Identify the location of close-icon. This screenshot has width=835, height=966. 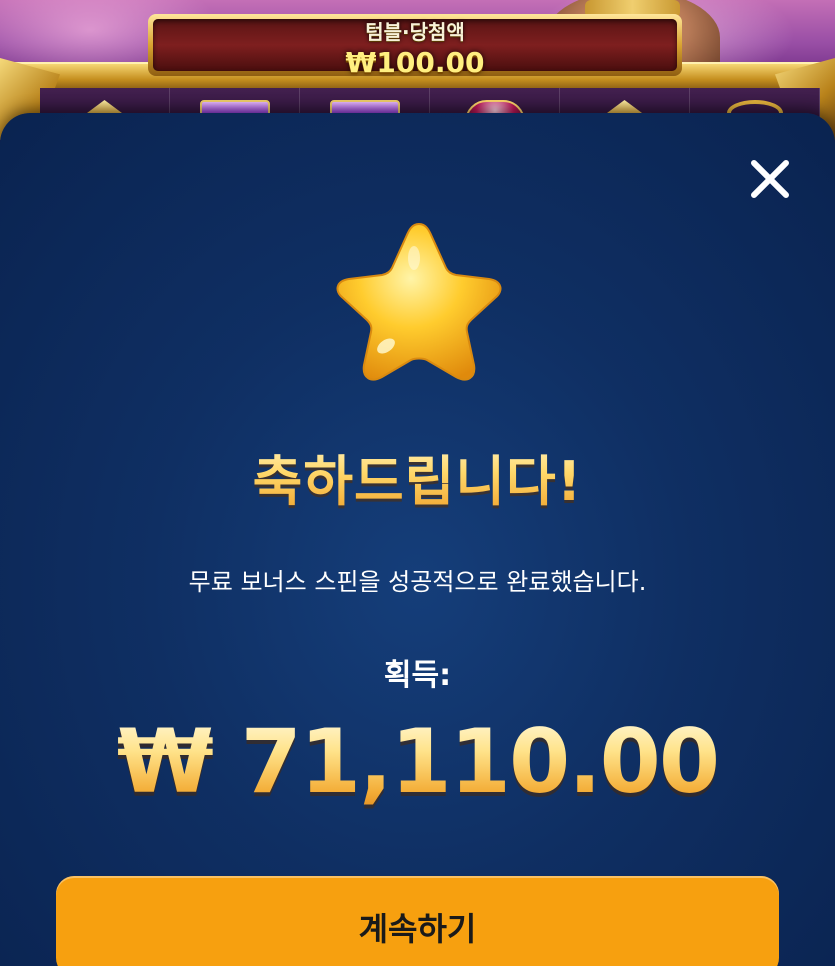
(770, 179).